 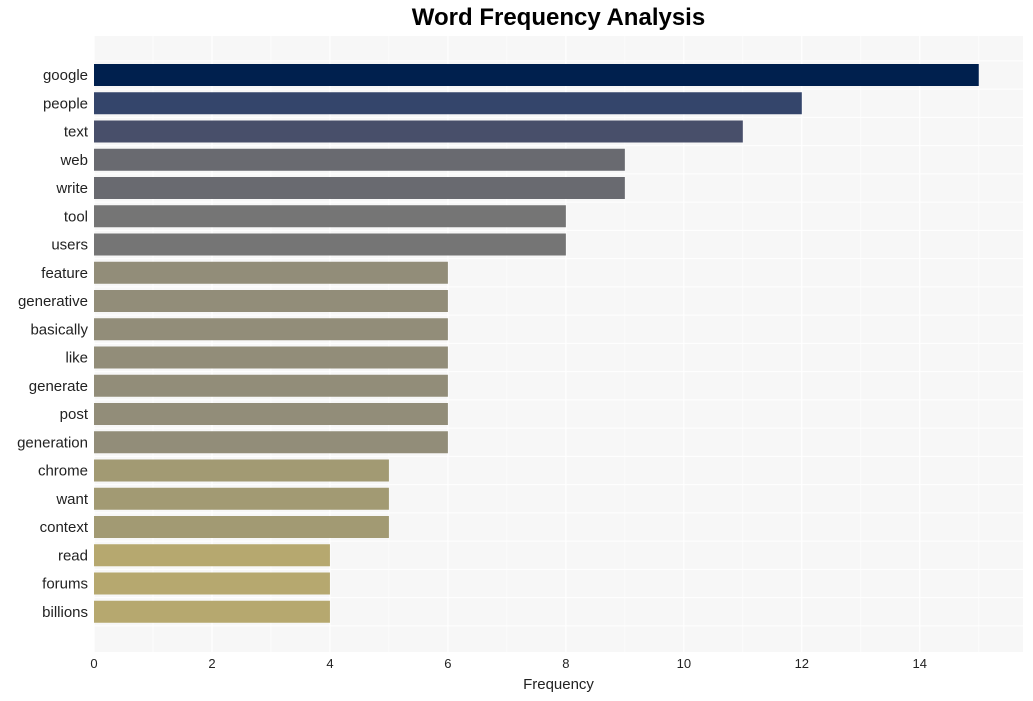 What do you see at coordinates (329, 663) in the screenshot?
I see `x-tick-label: 4` at bounding box center [329, 663].